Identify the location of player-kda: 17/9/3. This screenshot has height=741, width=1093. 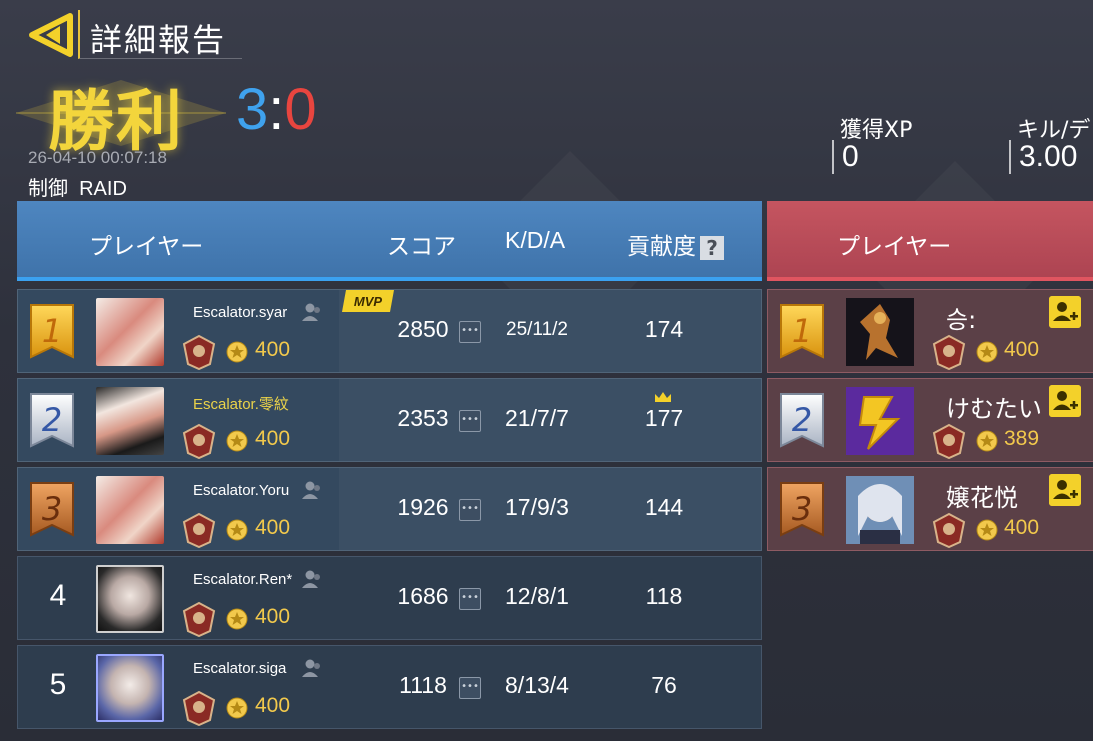
(537, 507).